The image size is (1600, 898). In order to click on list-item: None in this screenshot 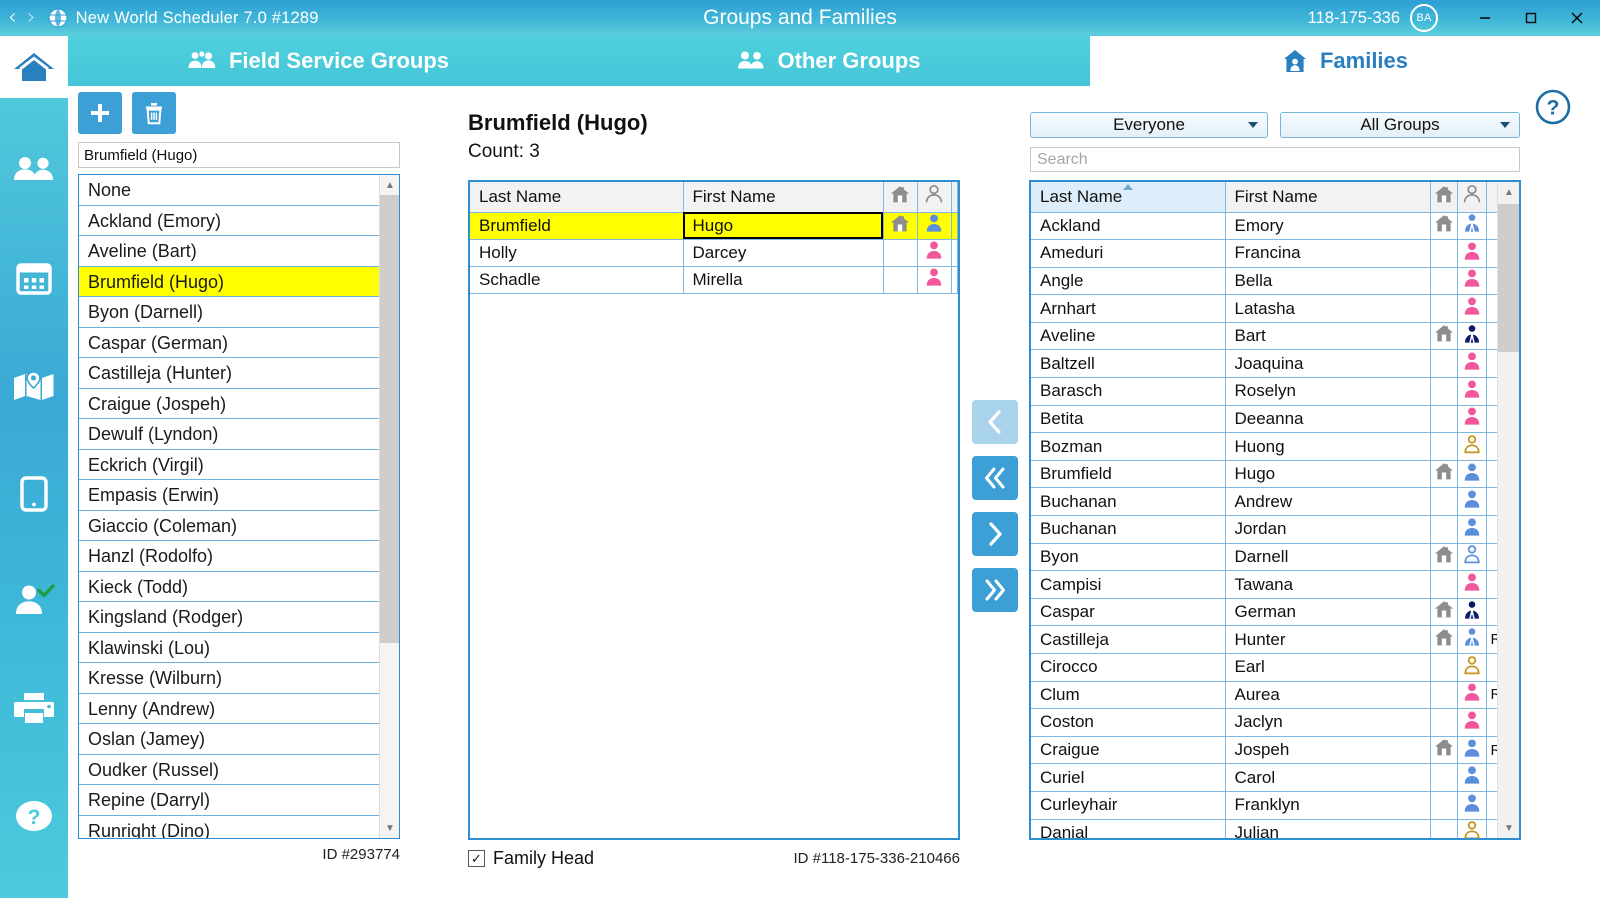, I will do `click(229, 190)`.